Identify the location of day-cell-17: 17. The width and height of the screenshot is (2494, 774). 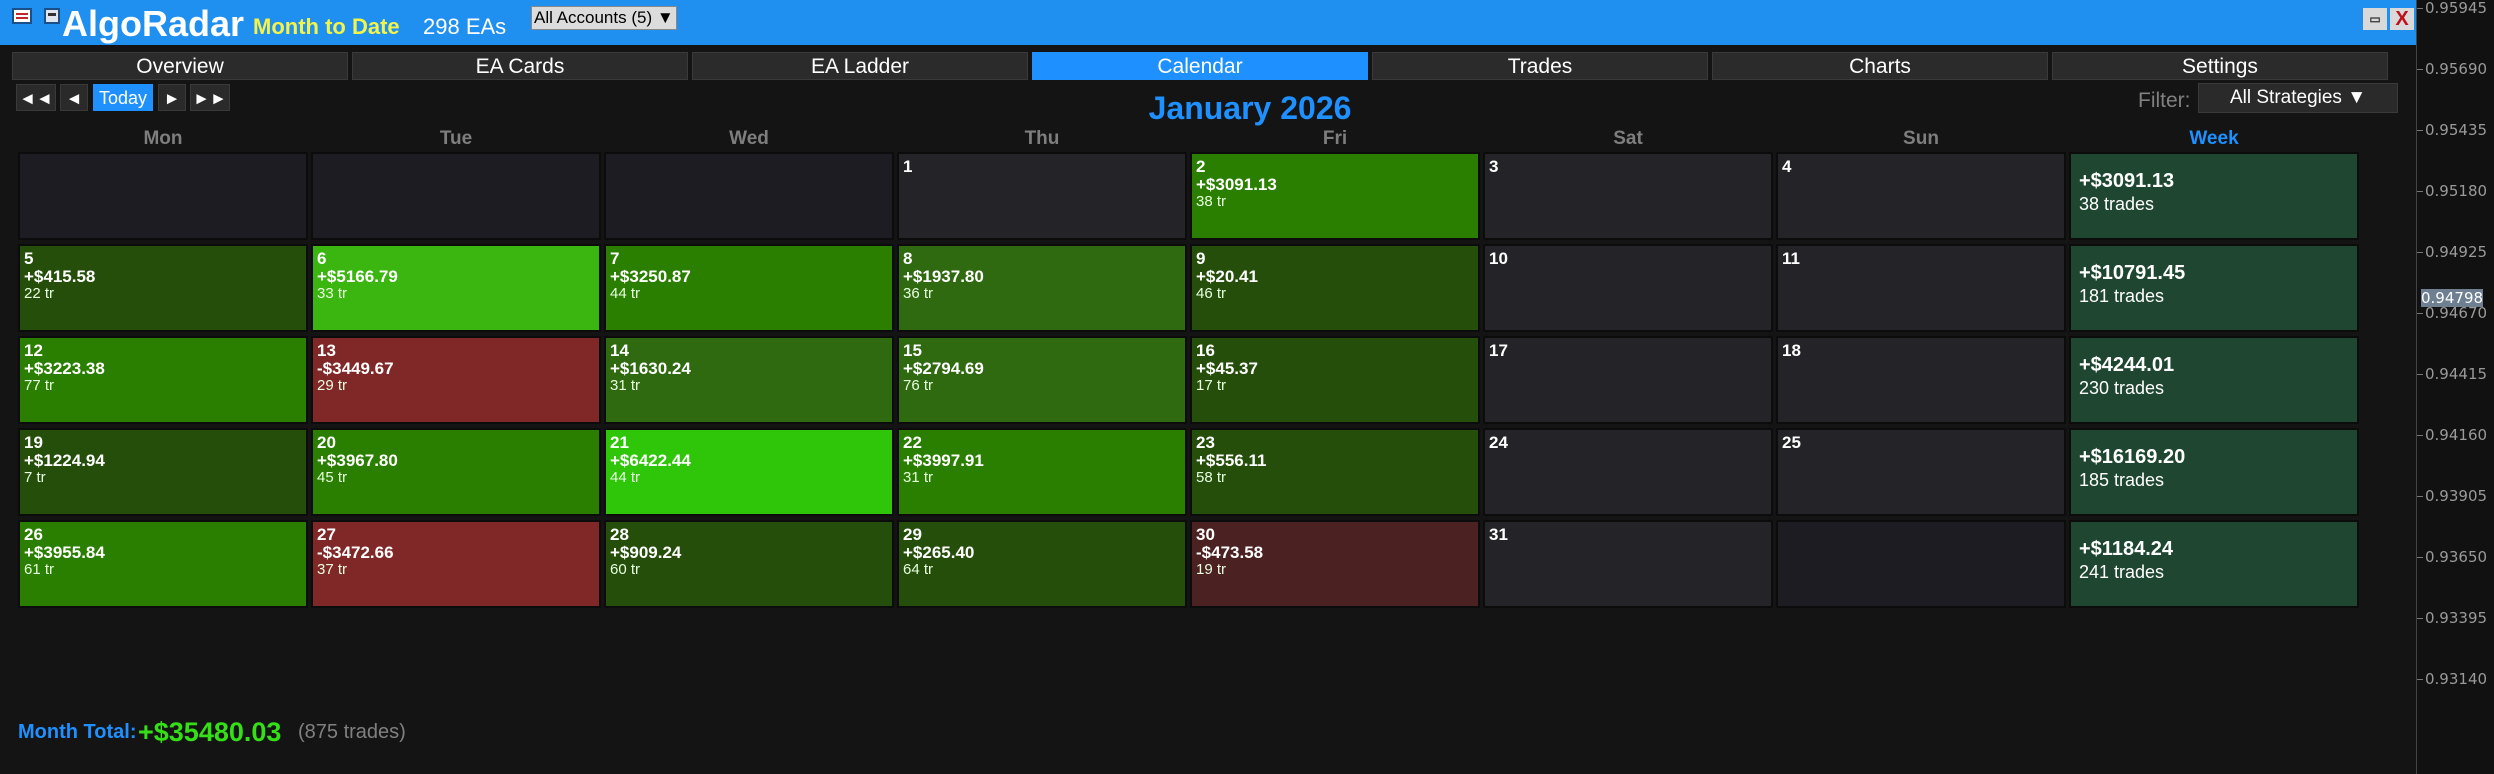
(1628, 380).